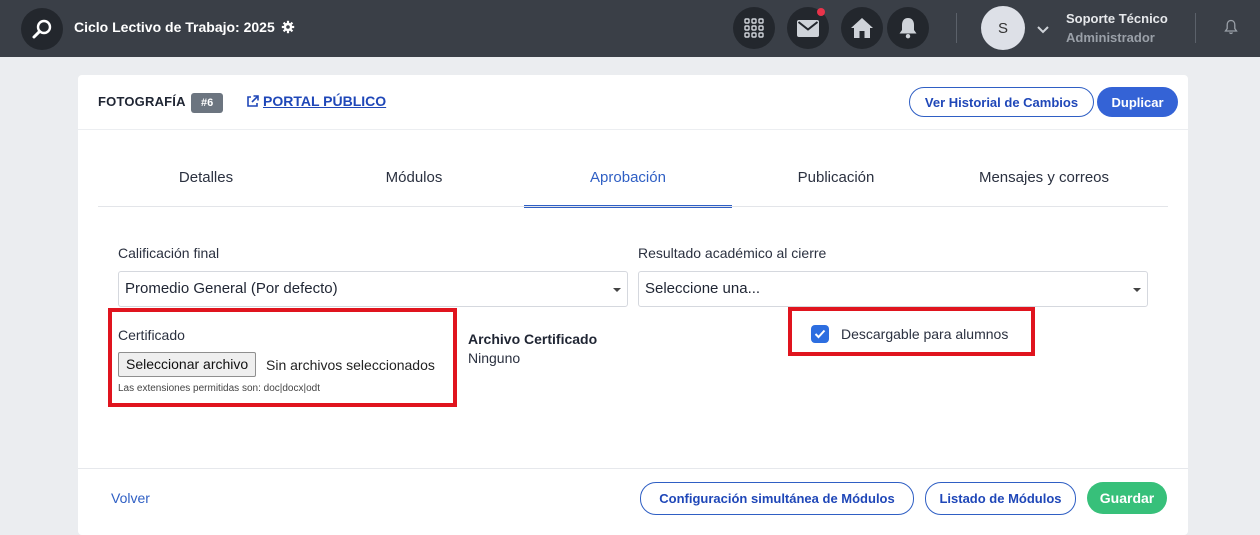  Describe the element at coordinates (911, 331) in the screenshot. I see `highlight-box-downloadable` at that location.